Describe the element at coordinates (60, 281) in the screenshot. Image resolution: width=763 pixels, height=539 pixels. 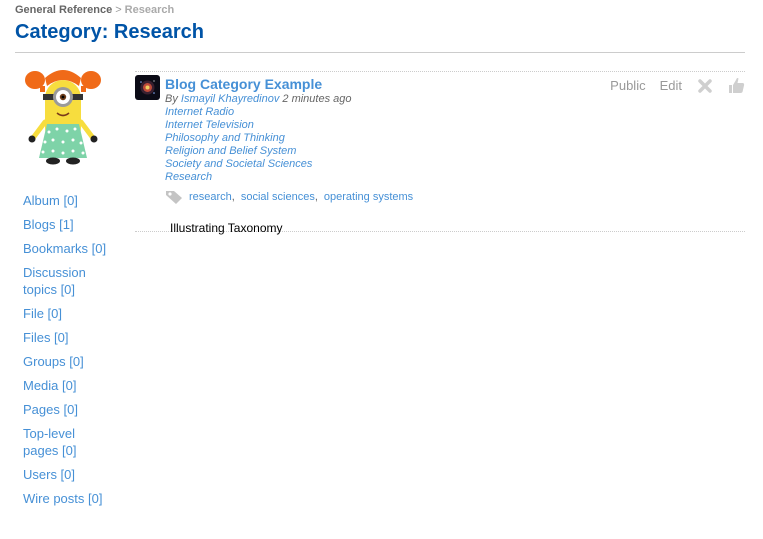
I see `menu-item-discussion-topics: Discussion topics [0]` at that location.